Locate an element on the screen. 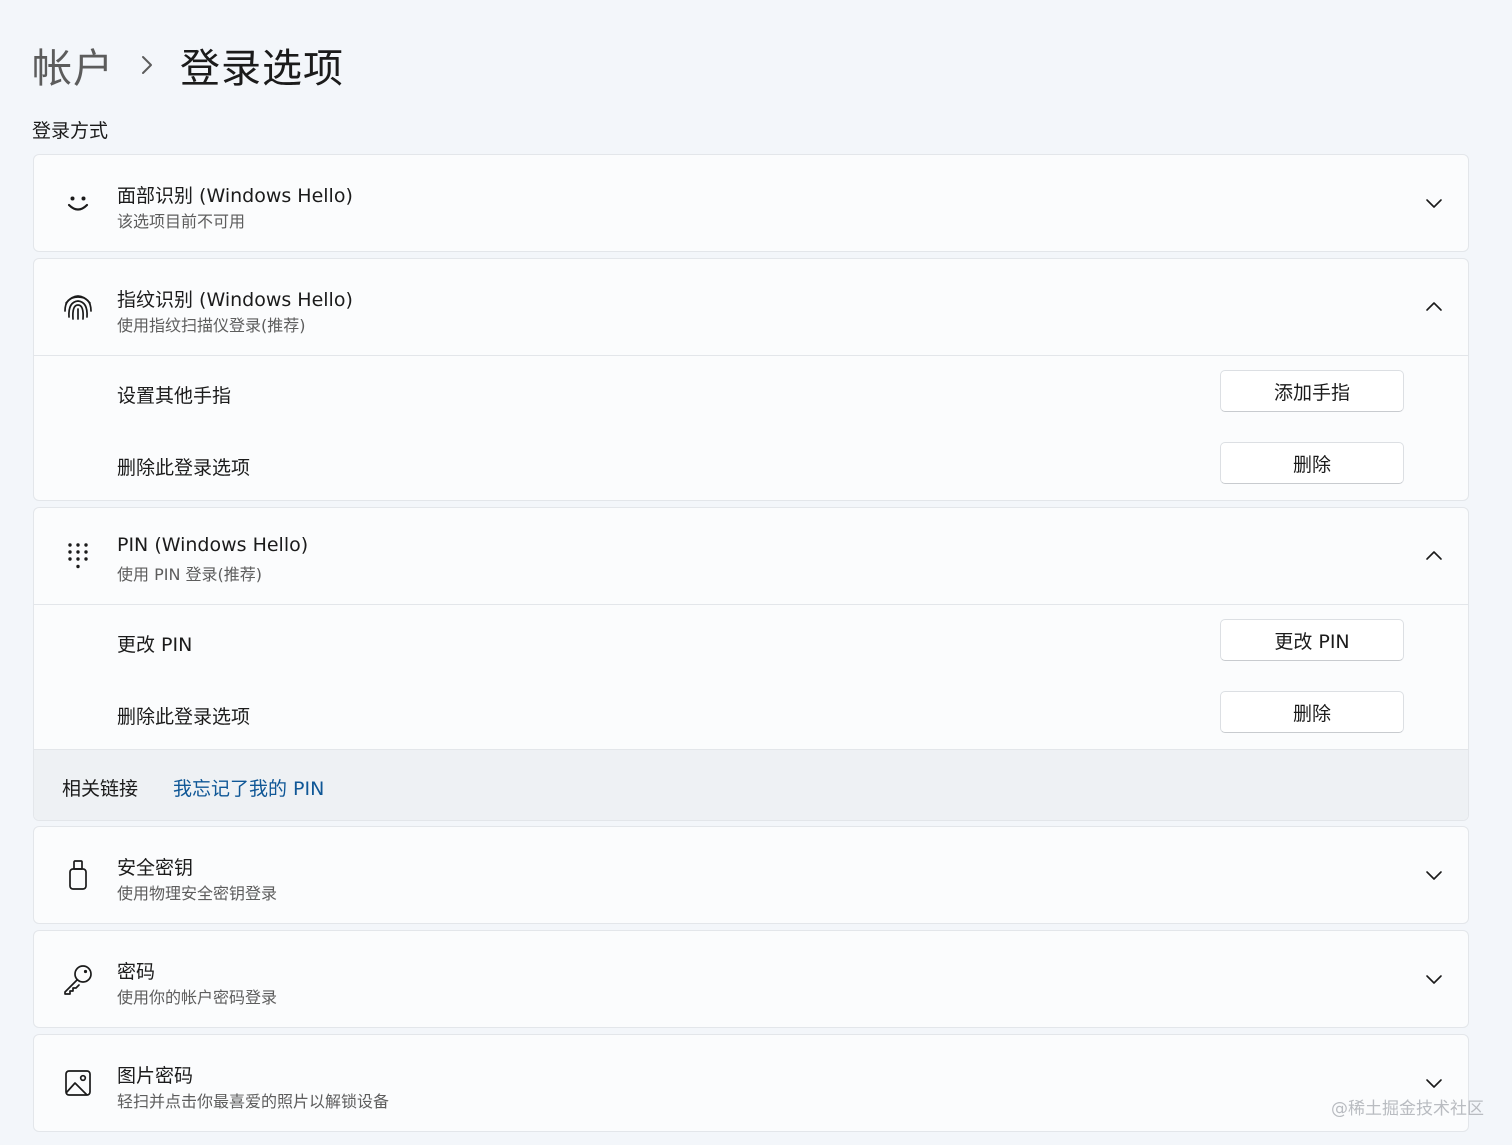  option-subtitle: 该选项目前不可用 is located at coordinates (181, 221).